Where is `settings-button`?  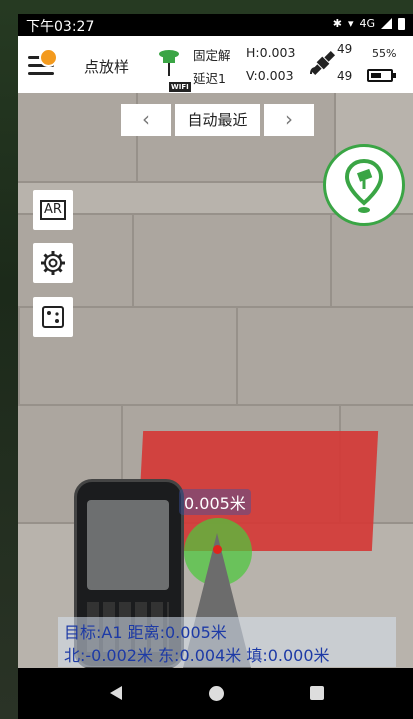
settings-button is located at coordinates (53, 263).